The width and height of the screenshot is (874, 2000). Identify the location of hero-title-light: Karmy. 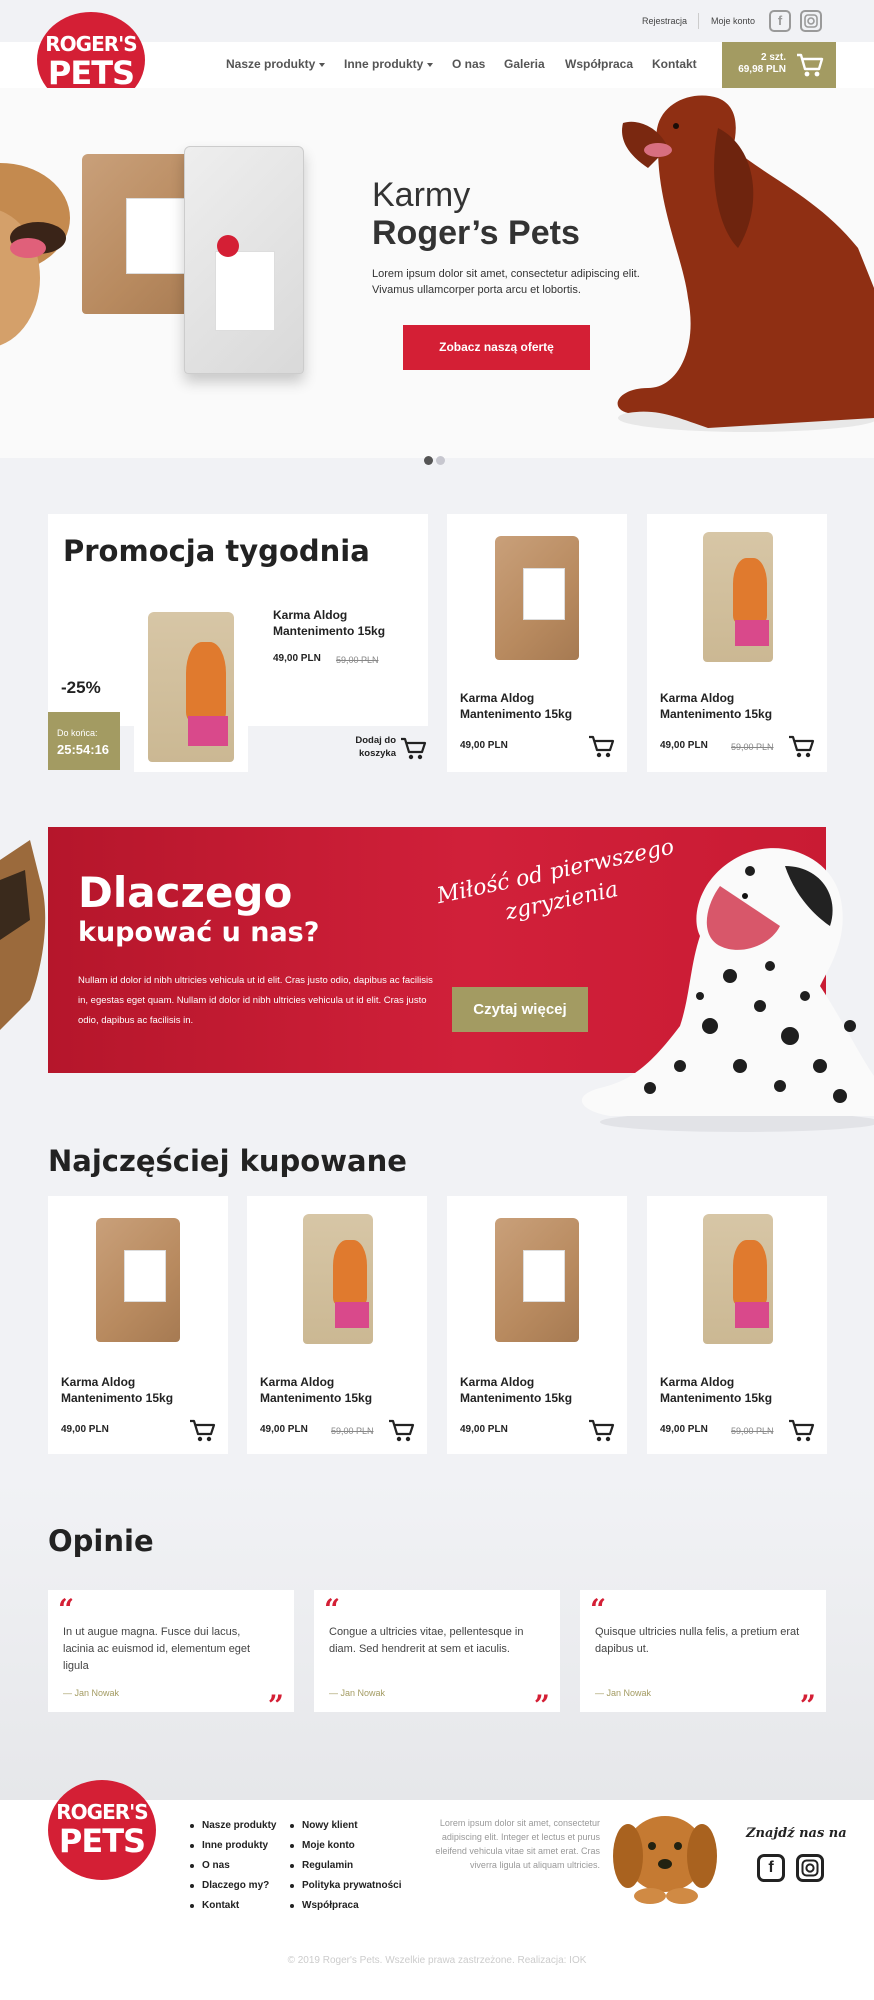
(421, 195).